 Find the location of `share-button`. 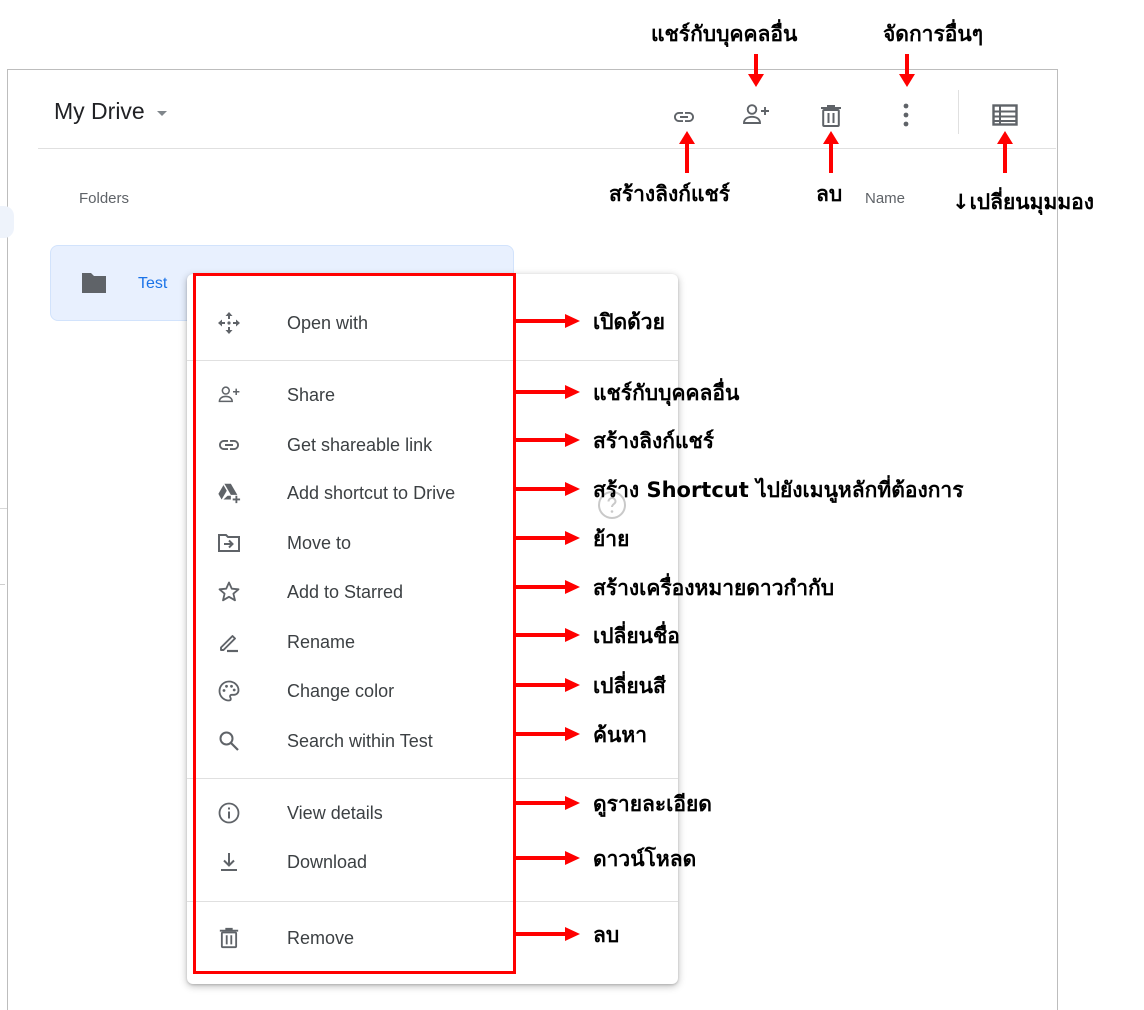

share-button is located at coordinates (756, 115).